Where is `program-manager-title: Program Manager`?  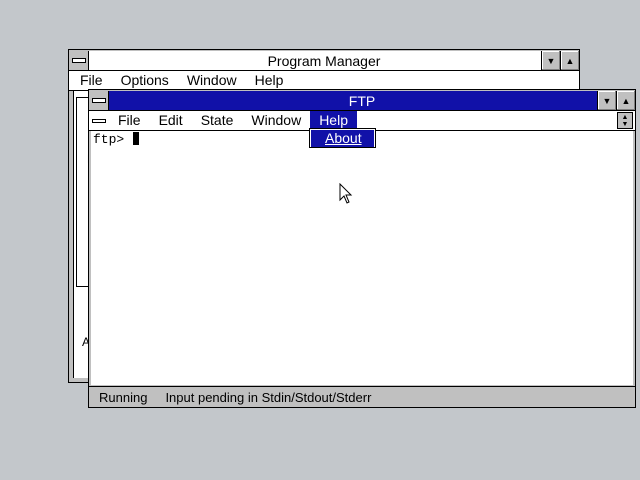
program-manager-title: Program Manager is located at coordinates (324, 60).